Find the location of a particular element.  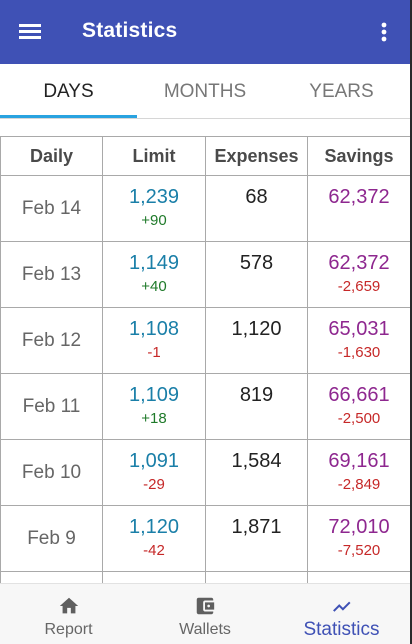

savings-cell: 69,161 -2,849 is located at coordinates (358, 472).